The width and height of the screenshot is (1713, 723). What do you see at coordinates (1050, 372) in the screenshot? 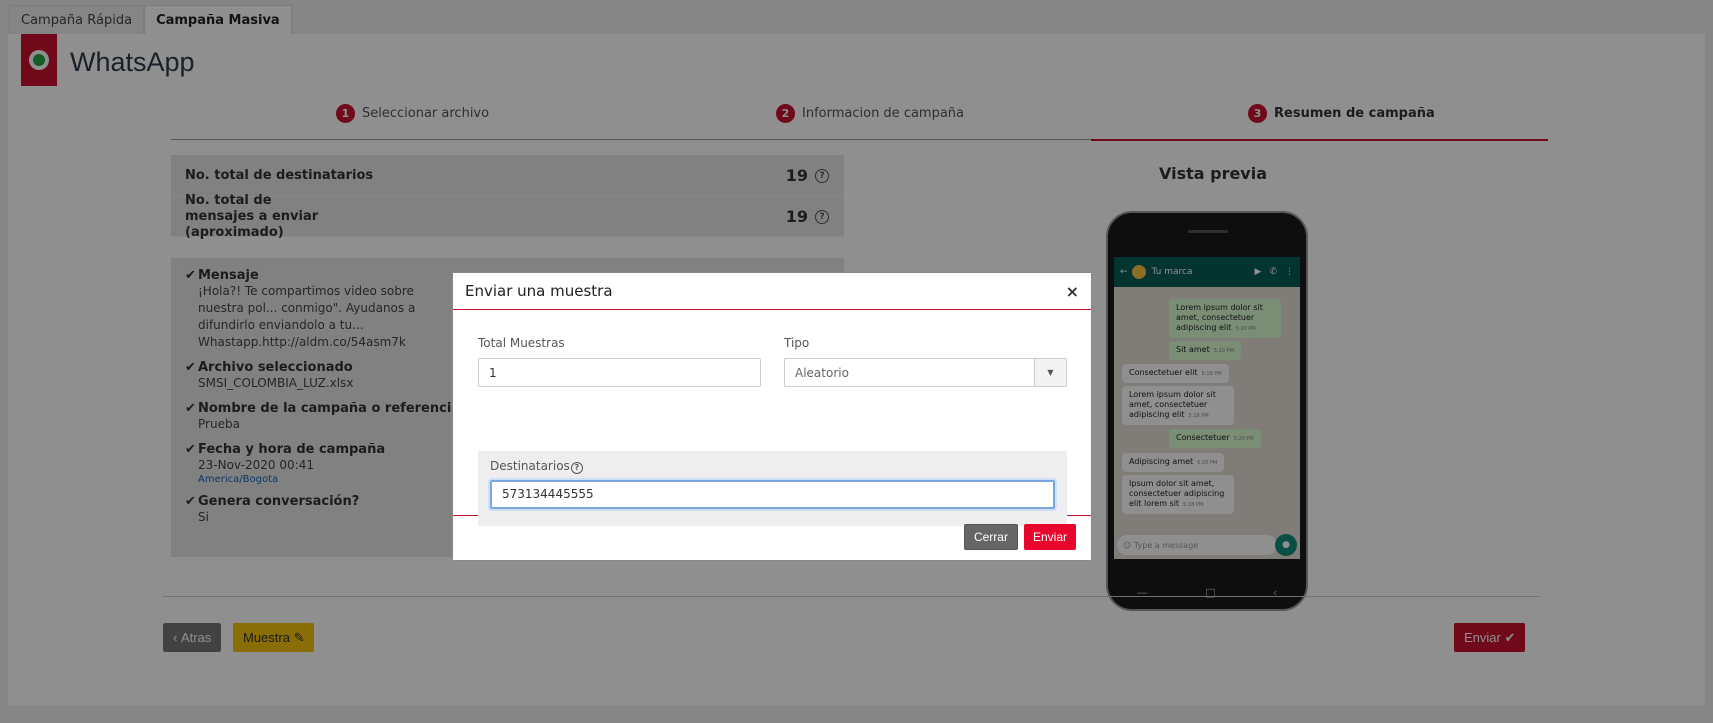
I see `chevron-down-icon: ▼` at bounding box center [1050, 372].